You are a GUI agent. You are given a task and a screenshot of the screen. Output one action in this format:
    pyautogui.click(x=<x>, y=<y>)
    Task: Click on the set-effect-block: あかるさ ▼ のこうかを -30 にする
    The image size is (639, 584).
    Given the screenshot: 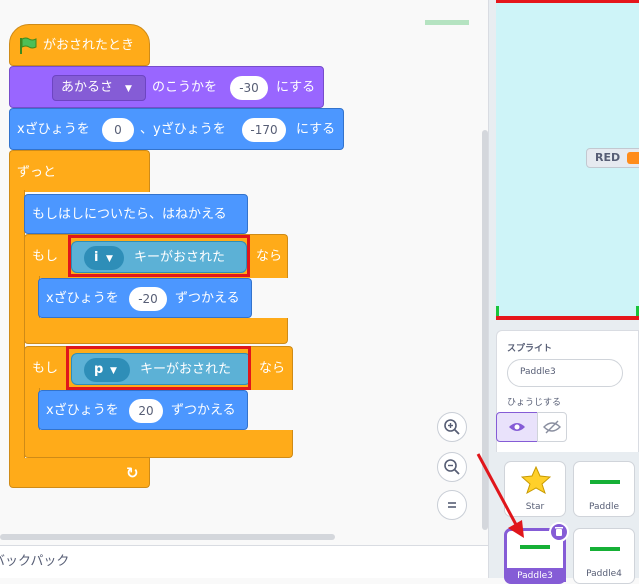 What is the action you would take?
    pyautogui.click(x=166, y=87)
    